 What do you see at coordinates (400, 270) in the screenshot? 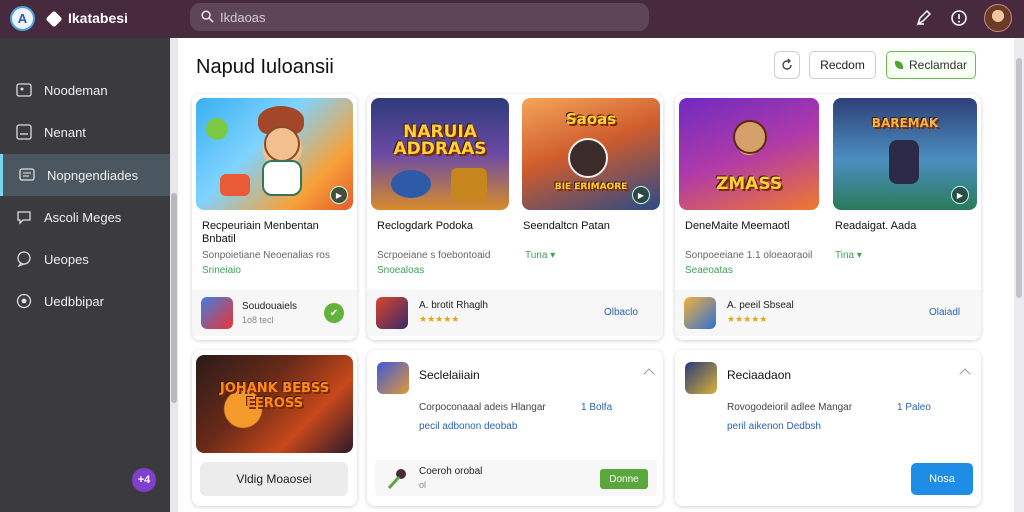
I see `game-link: Snoealoas` at bounding box center [400, 270].